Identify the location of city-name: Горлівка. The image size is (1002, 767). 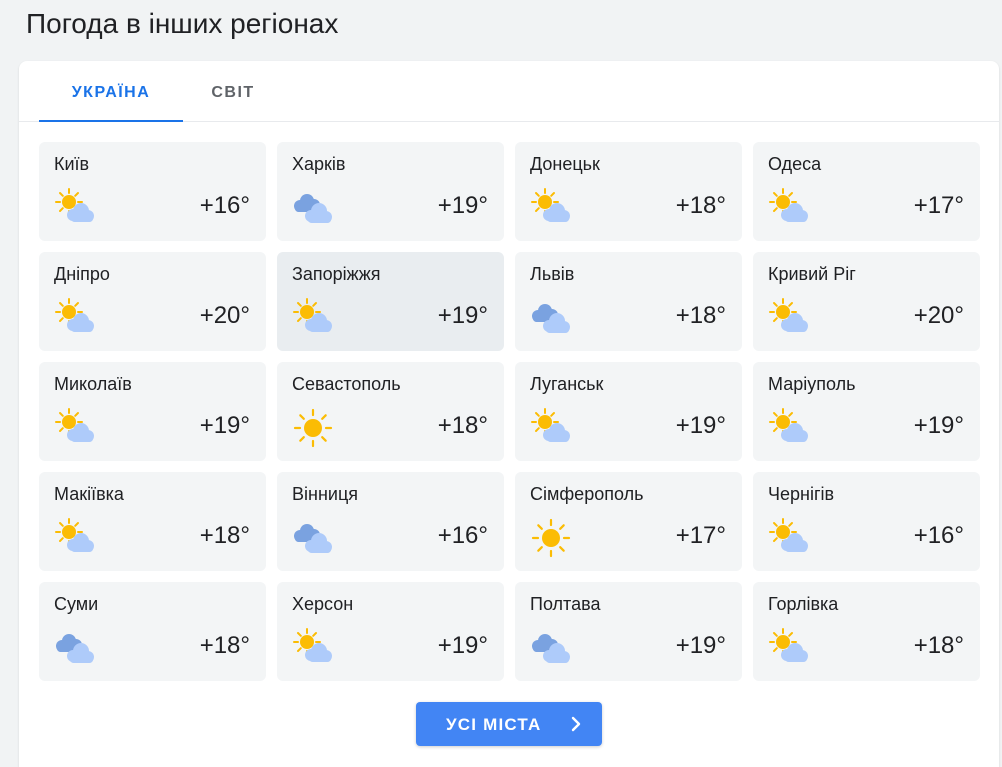
(803, 604).